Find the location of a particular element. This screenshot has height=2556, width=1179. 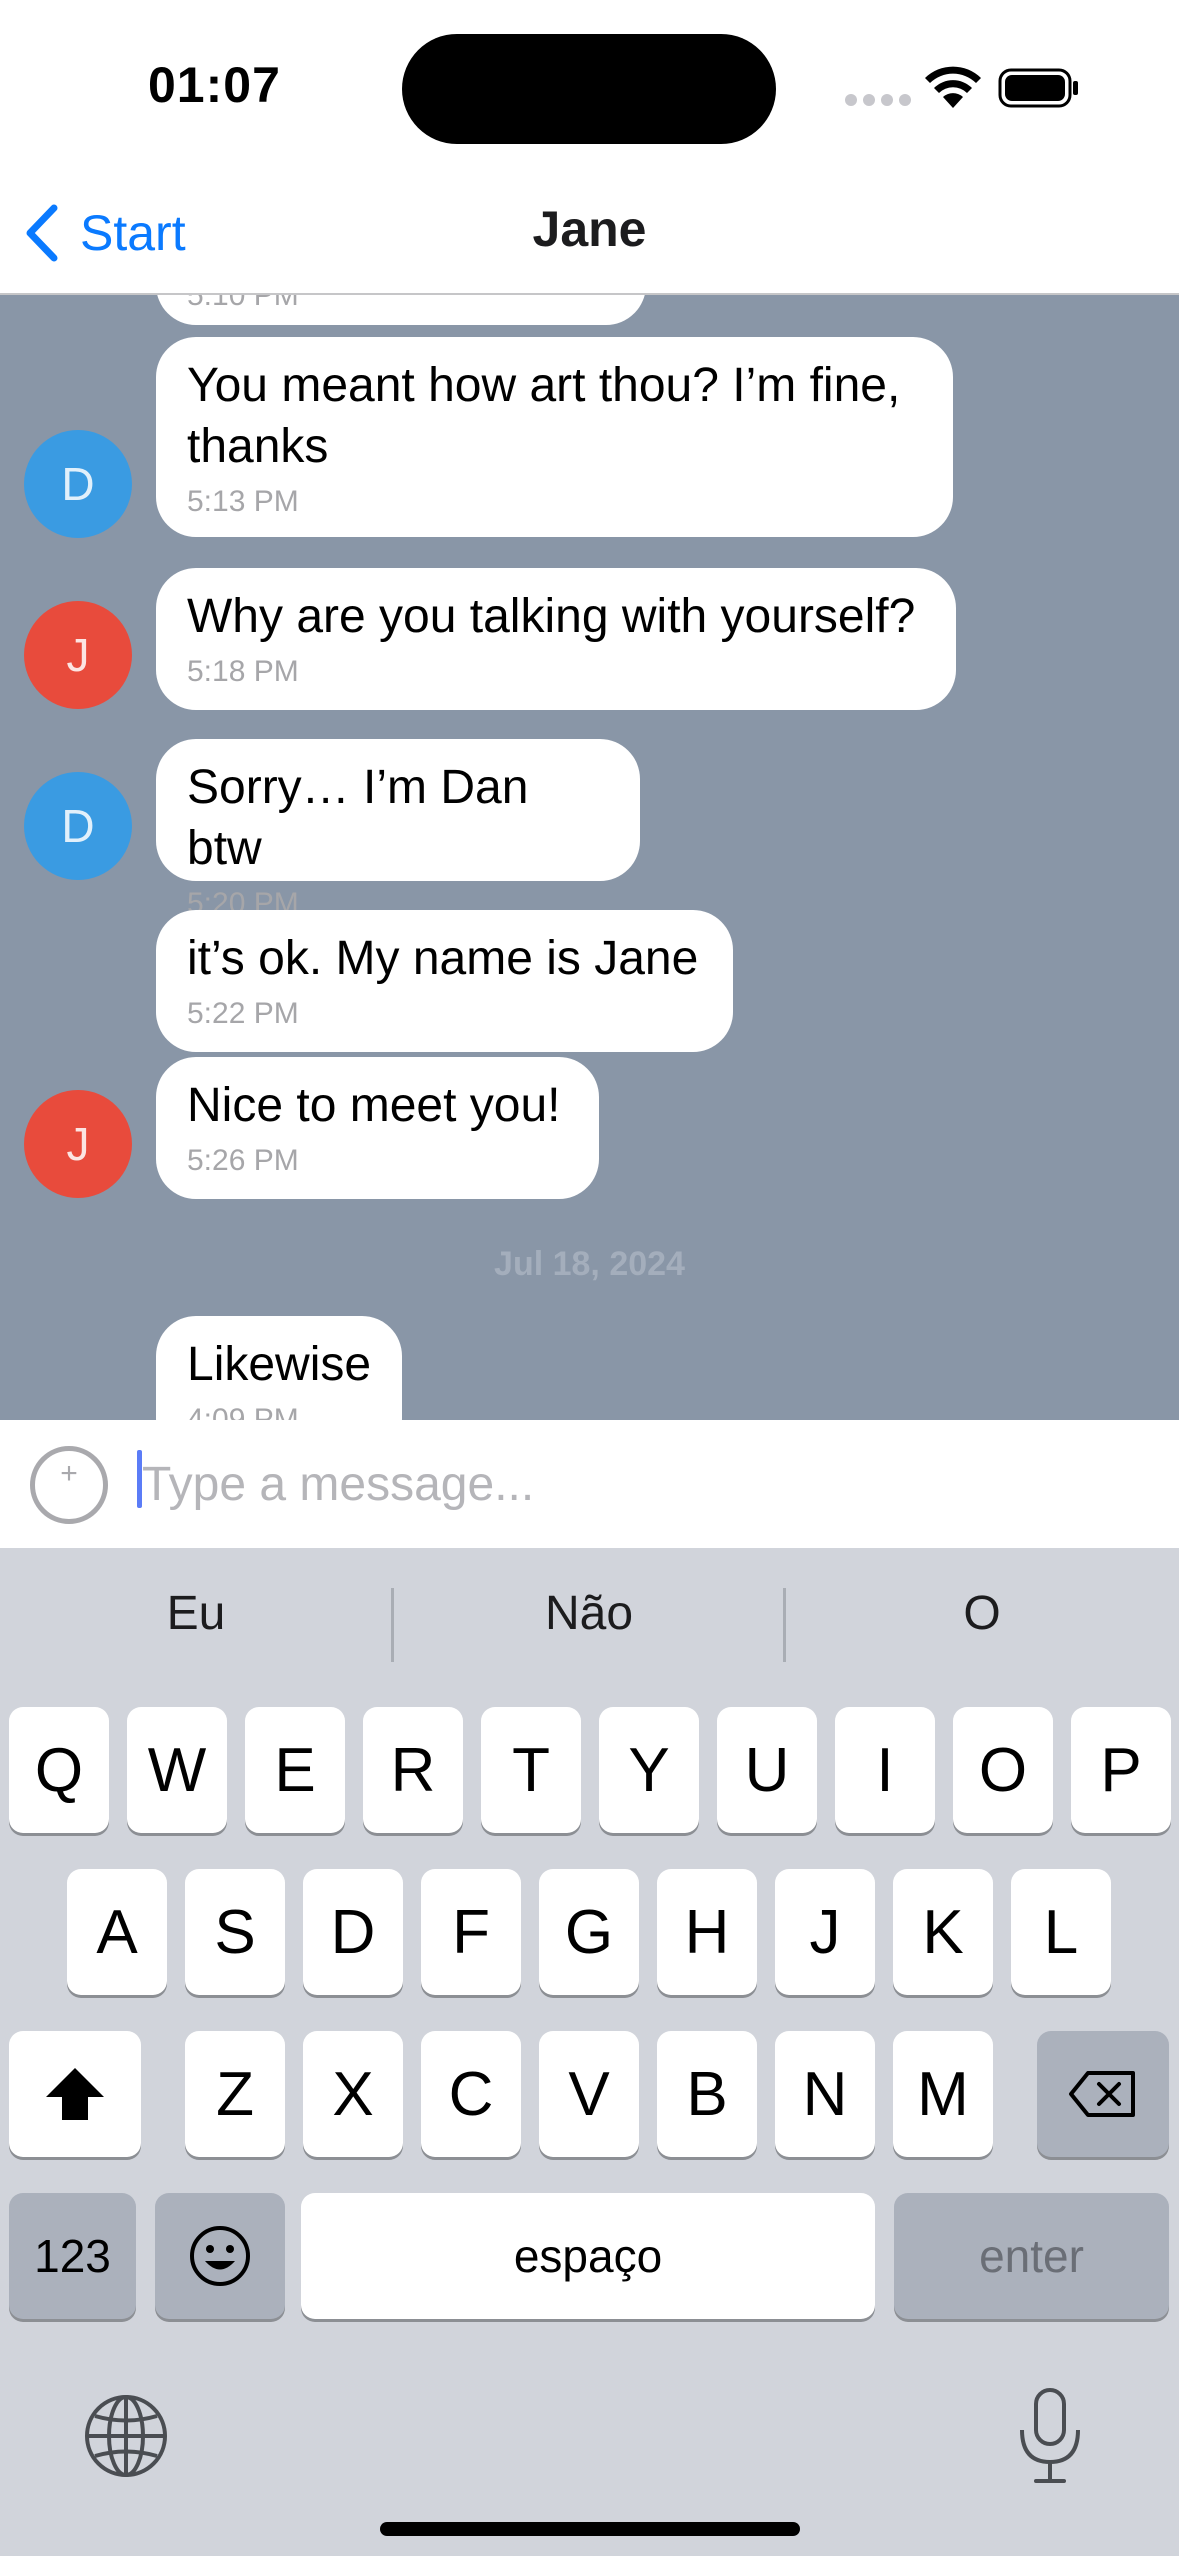

key-b: B is located at coordinates (707, 2094).